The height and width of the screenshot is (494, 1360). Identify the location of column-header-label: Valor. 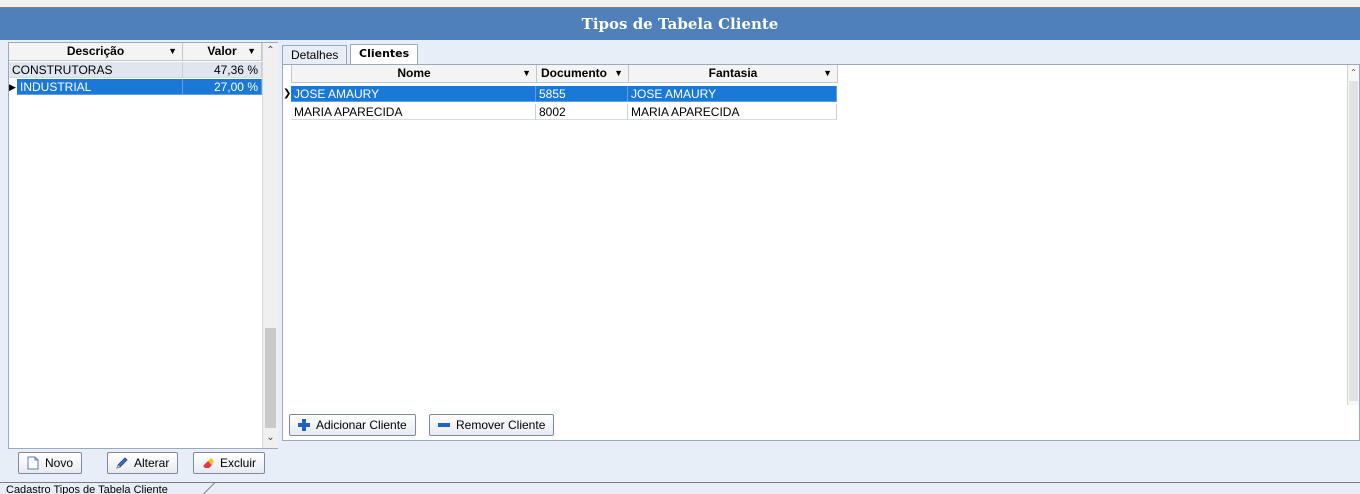
(222, 51).